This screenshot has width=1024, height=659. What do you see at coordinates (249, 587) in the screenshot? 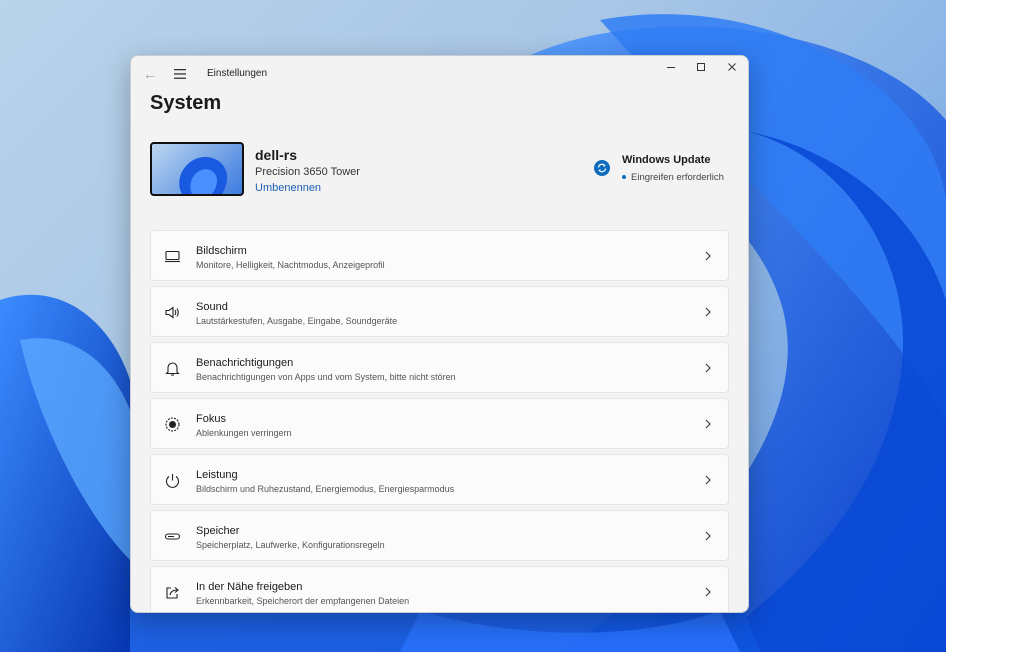
I see `settings-item-label: In der Nähe freigeben` at bounding box center [249, 587].